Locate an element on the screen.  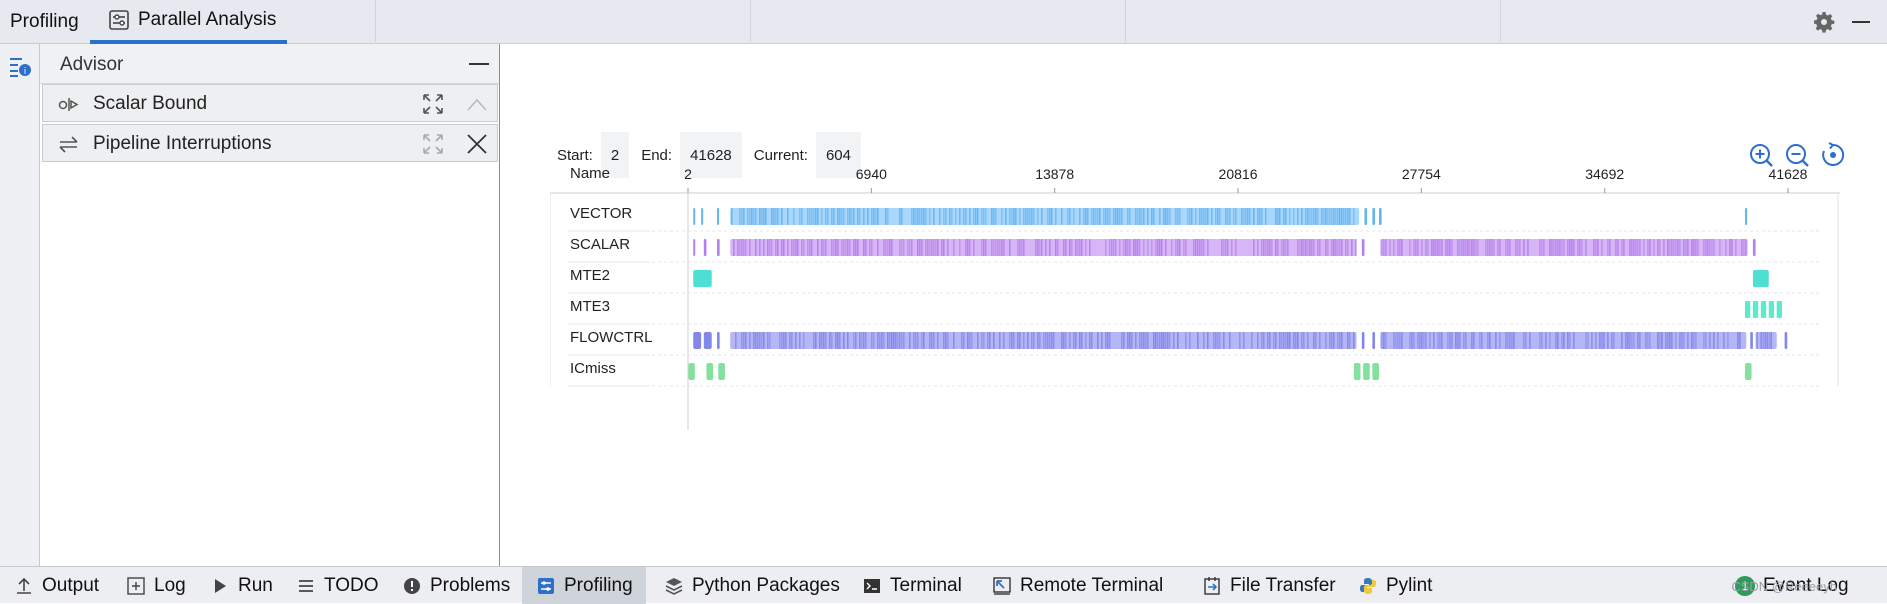
advisor-title: Advisor is located at coordinates (92, 64).